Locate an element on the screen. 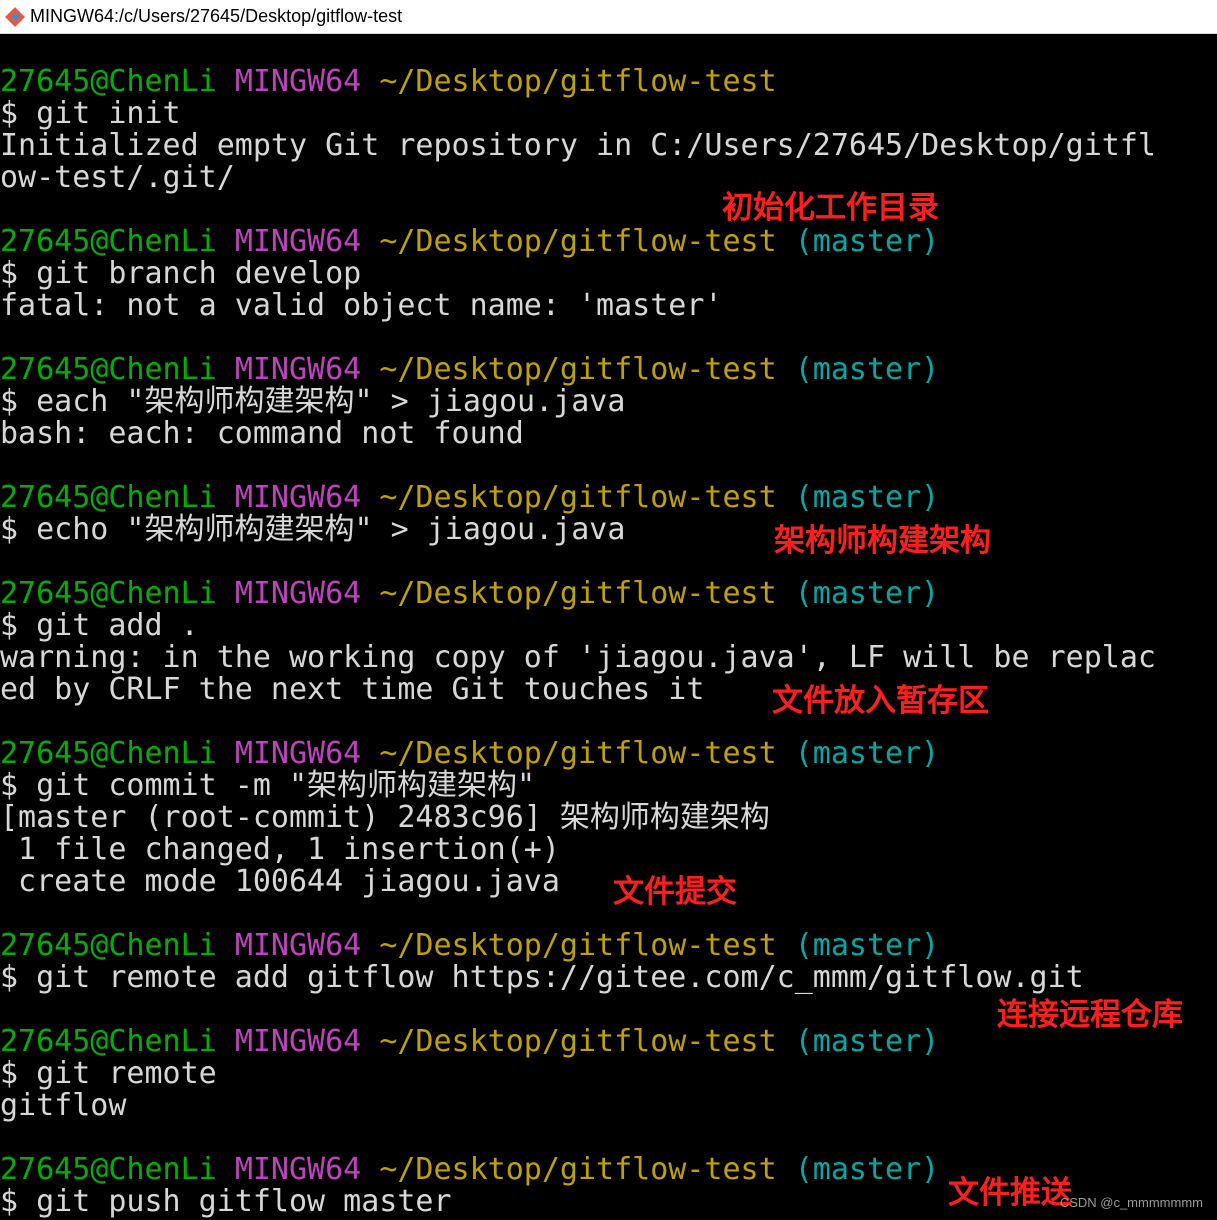  annotation-remote: 连接远程仓库 is located at coordinates (1090, 1015).